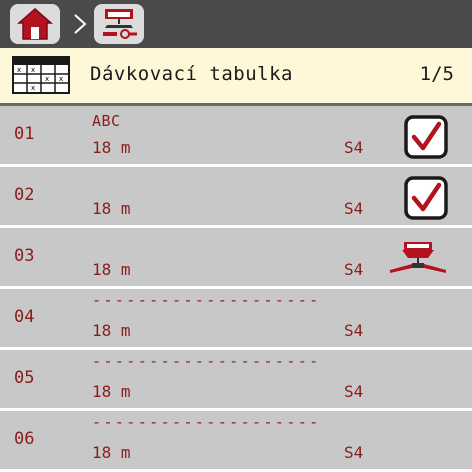 The height and width of the screenshot is (472, 472). I want to click on table-row: 02 18 m S4, so click(236, 196).